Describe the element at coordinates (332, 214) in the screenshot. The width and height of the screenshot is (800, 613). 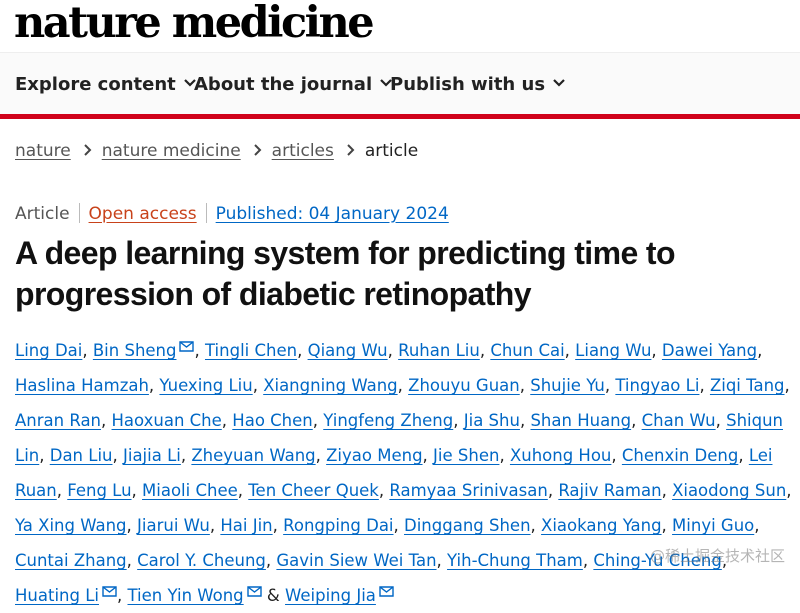
I see `published-date-link: Published: 04 January 2024` at that location.